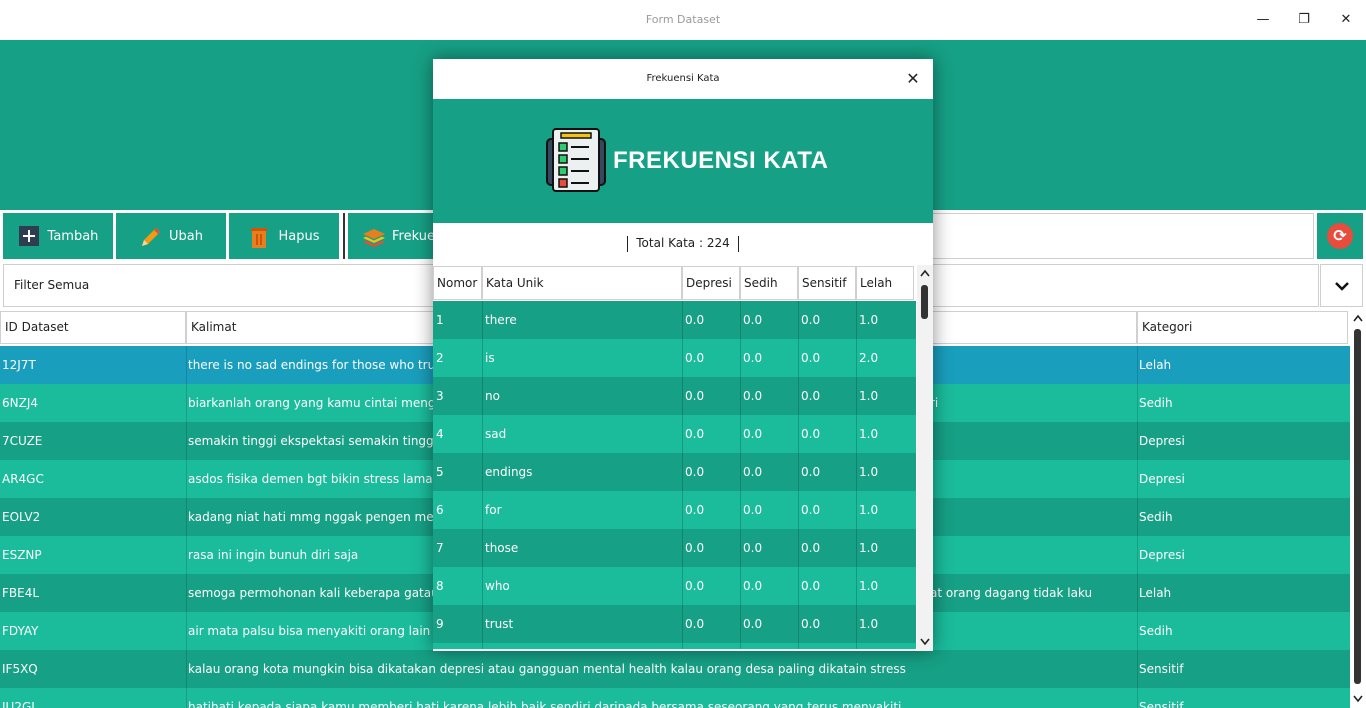  What do you see at coordinates (674, 624) in the screenshot?
I see `frekuensi-row: 9 trust 0.0 0.0 0.0 1.0` at bounding box center [674, 624].